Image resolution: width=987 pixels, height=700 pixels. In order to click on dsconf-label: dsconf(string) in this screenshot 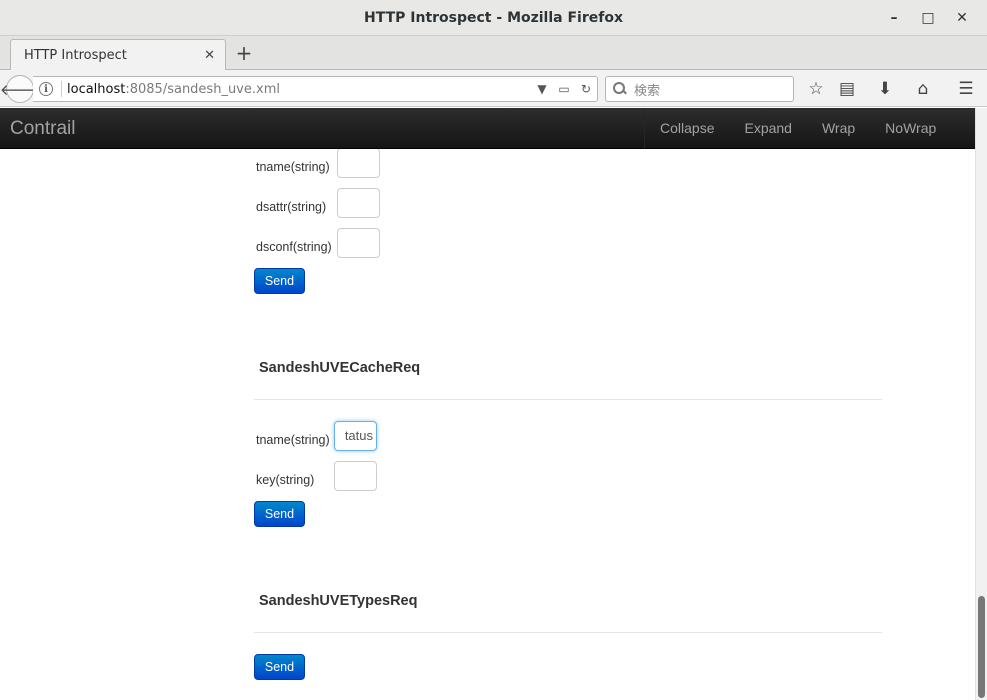, I will do `click(294, 247)`.